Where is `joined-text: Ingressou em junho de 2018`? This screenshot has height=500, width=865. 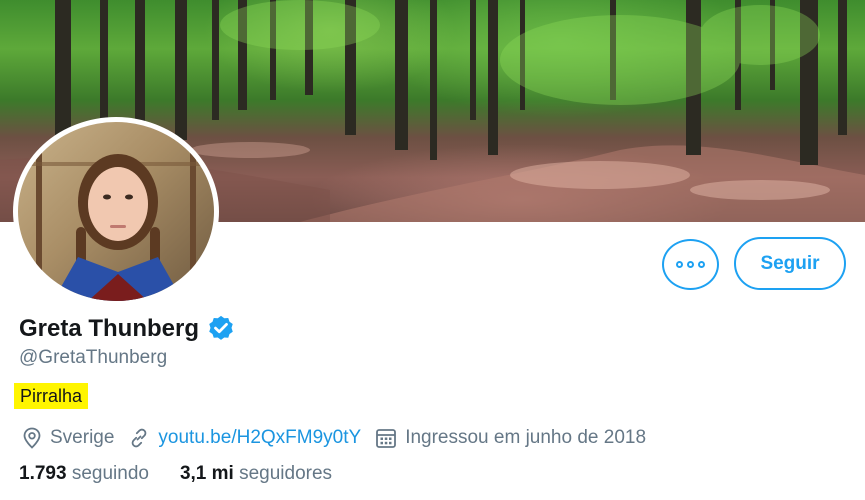
joined-text: Ingressou em junho de 2018 is located at coordinates (526, 437).